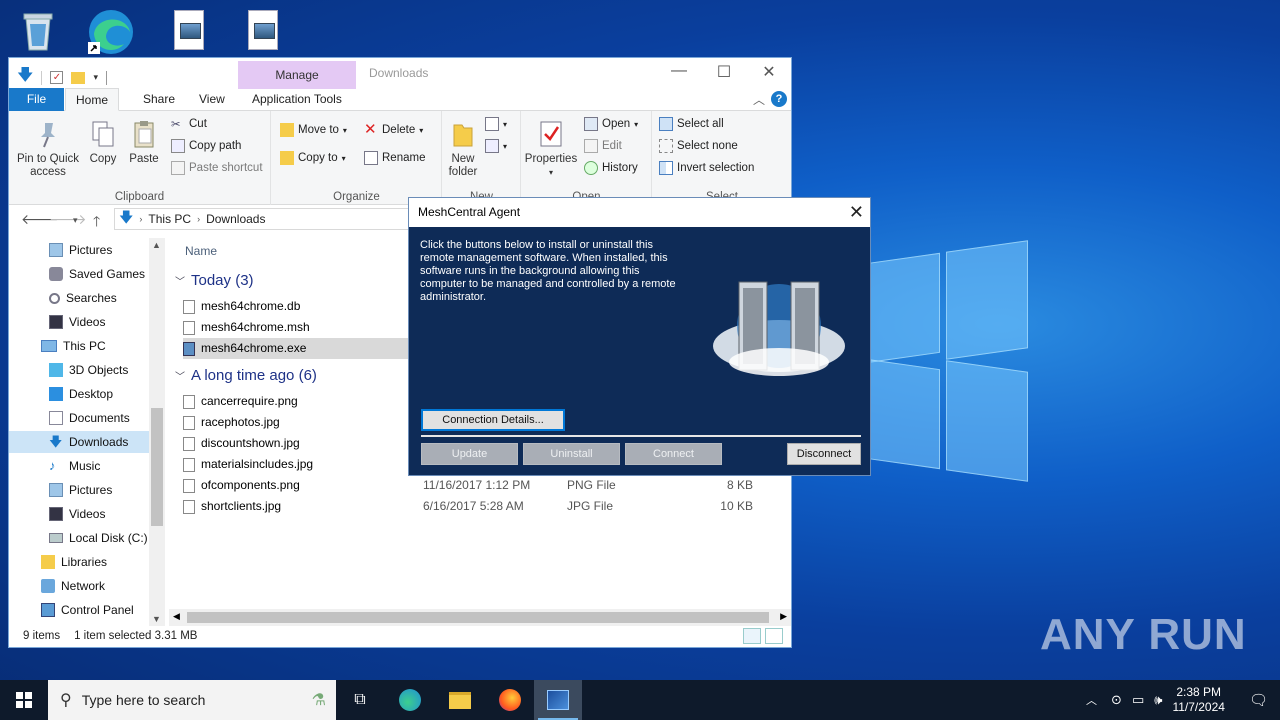 The width and height of the screenshot is (1280, 720). Describe the element at coordinates (824, 454) in the screenshot. I see `disconnect-button: Disconnect` at that location.